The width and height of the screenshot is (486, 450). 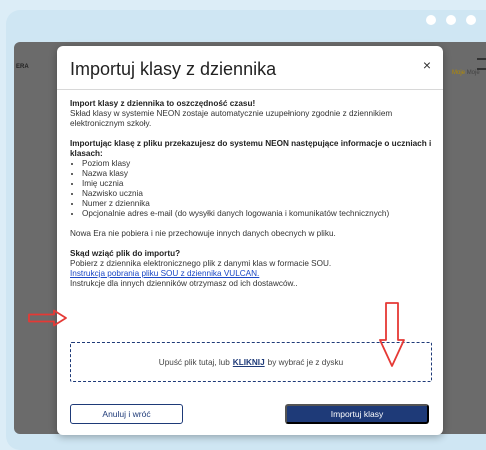 What do you see at coordinates (257, 204) in the screenshot?
I see `info-item: Numer z dziennika` at bounding box center [257, 204].